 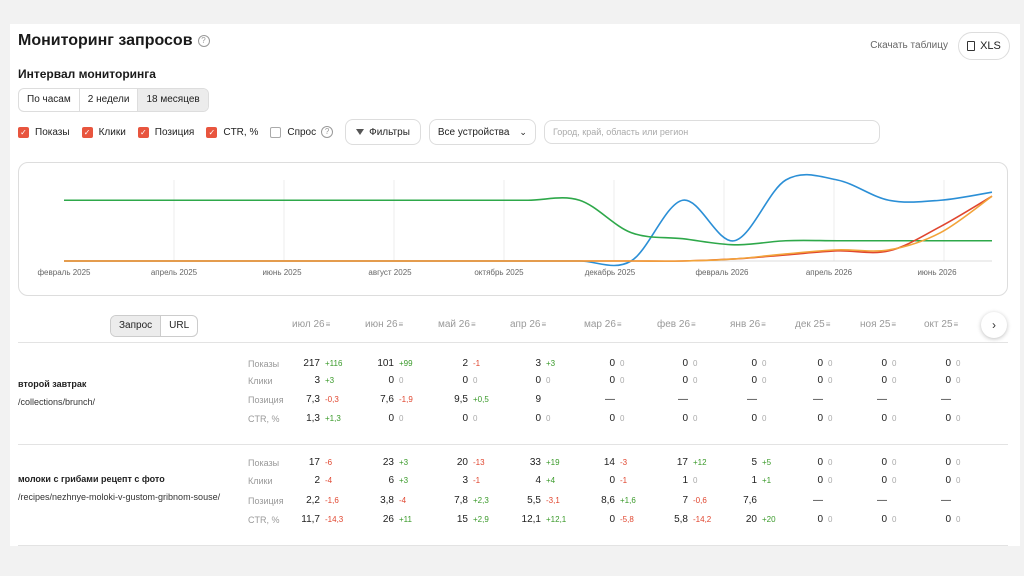 What do you see at coordinates (103, 132) in the screenshot?
I see `checkbox-clicks: ✓ Клики` at bounding box center [103, 132].